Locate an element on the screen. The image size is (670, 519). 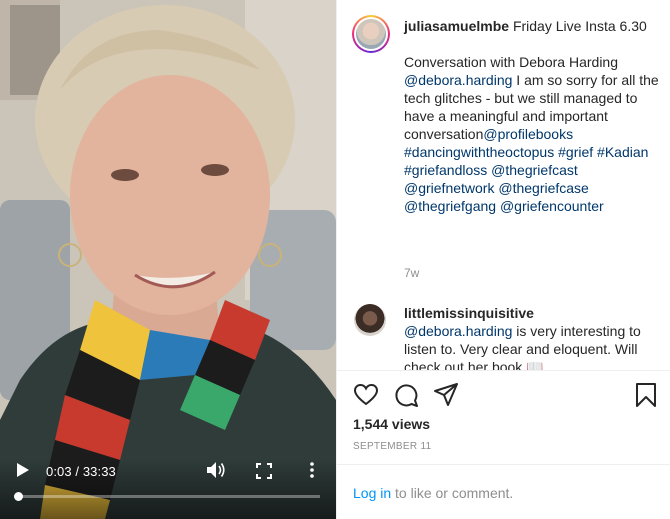
paper-plane-icon is located at coordinates (446, 395).